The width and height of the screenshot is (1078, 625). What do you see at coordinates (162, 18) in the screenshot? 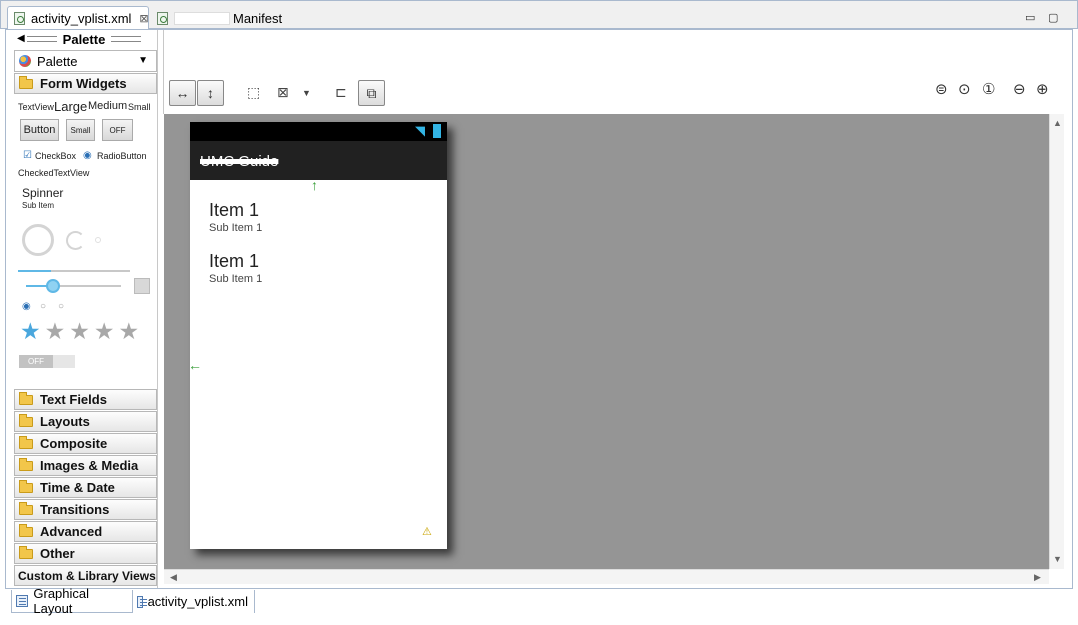
I see `manifest-file-icon` at bounding box center [162, 18].